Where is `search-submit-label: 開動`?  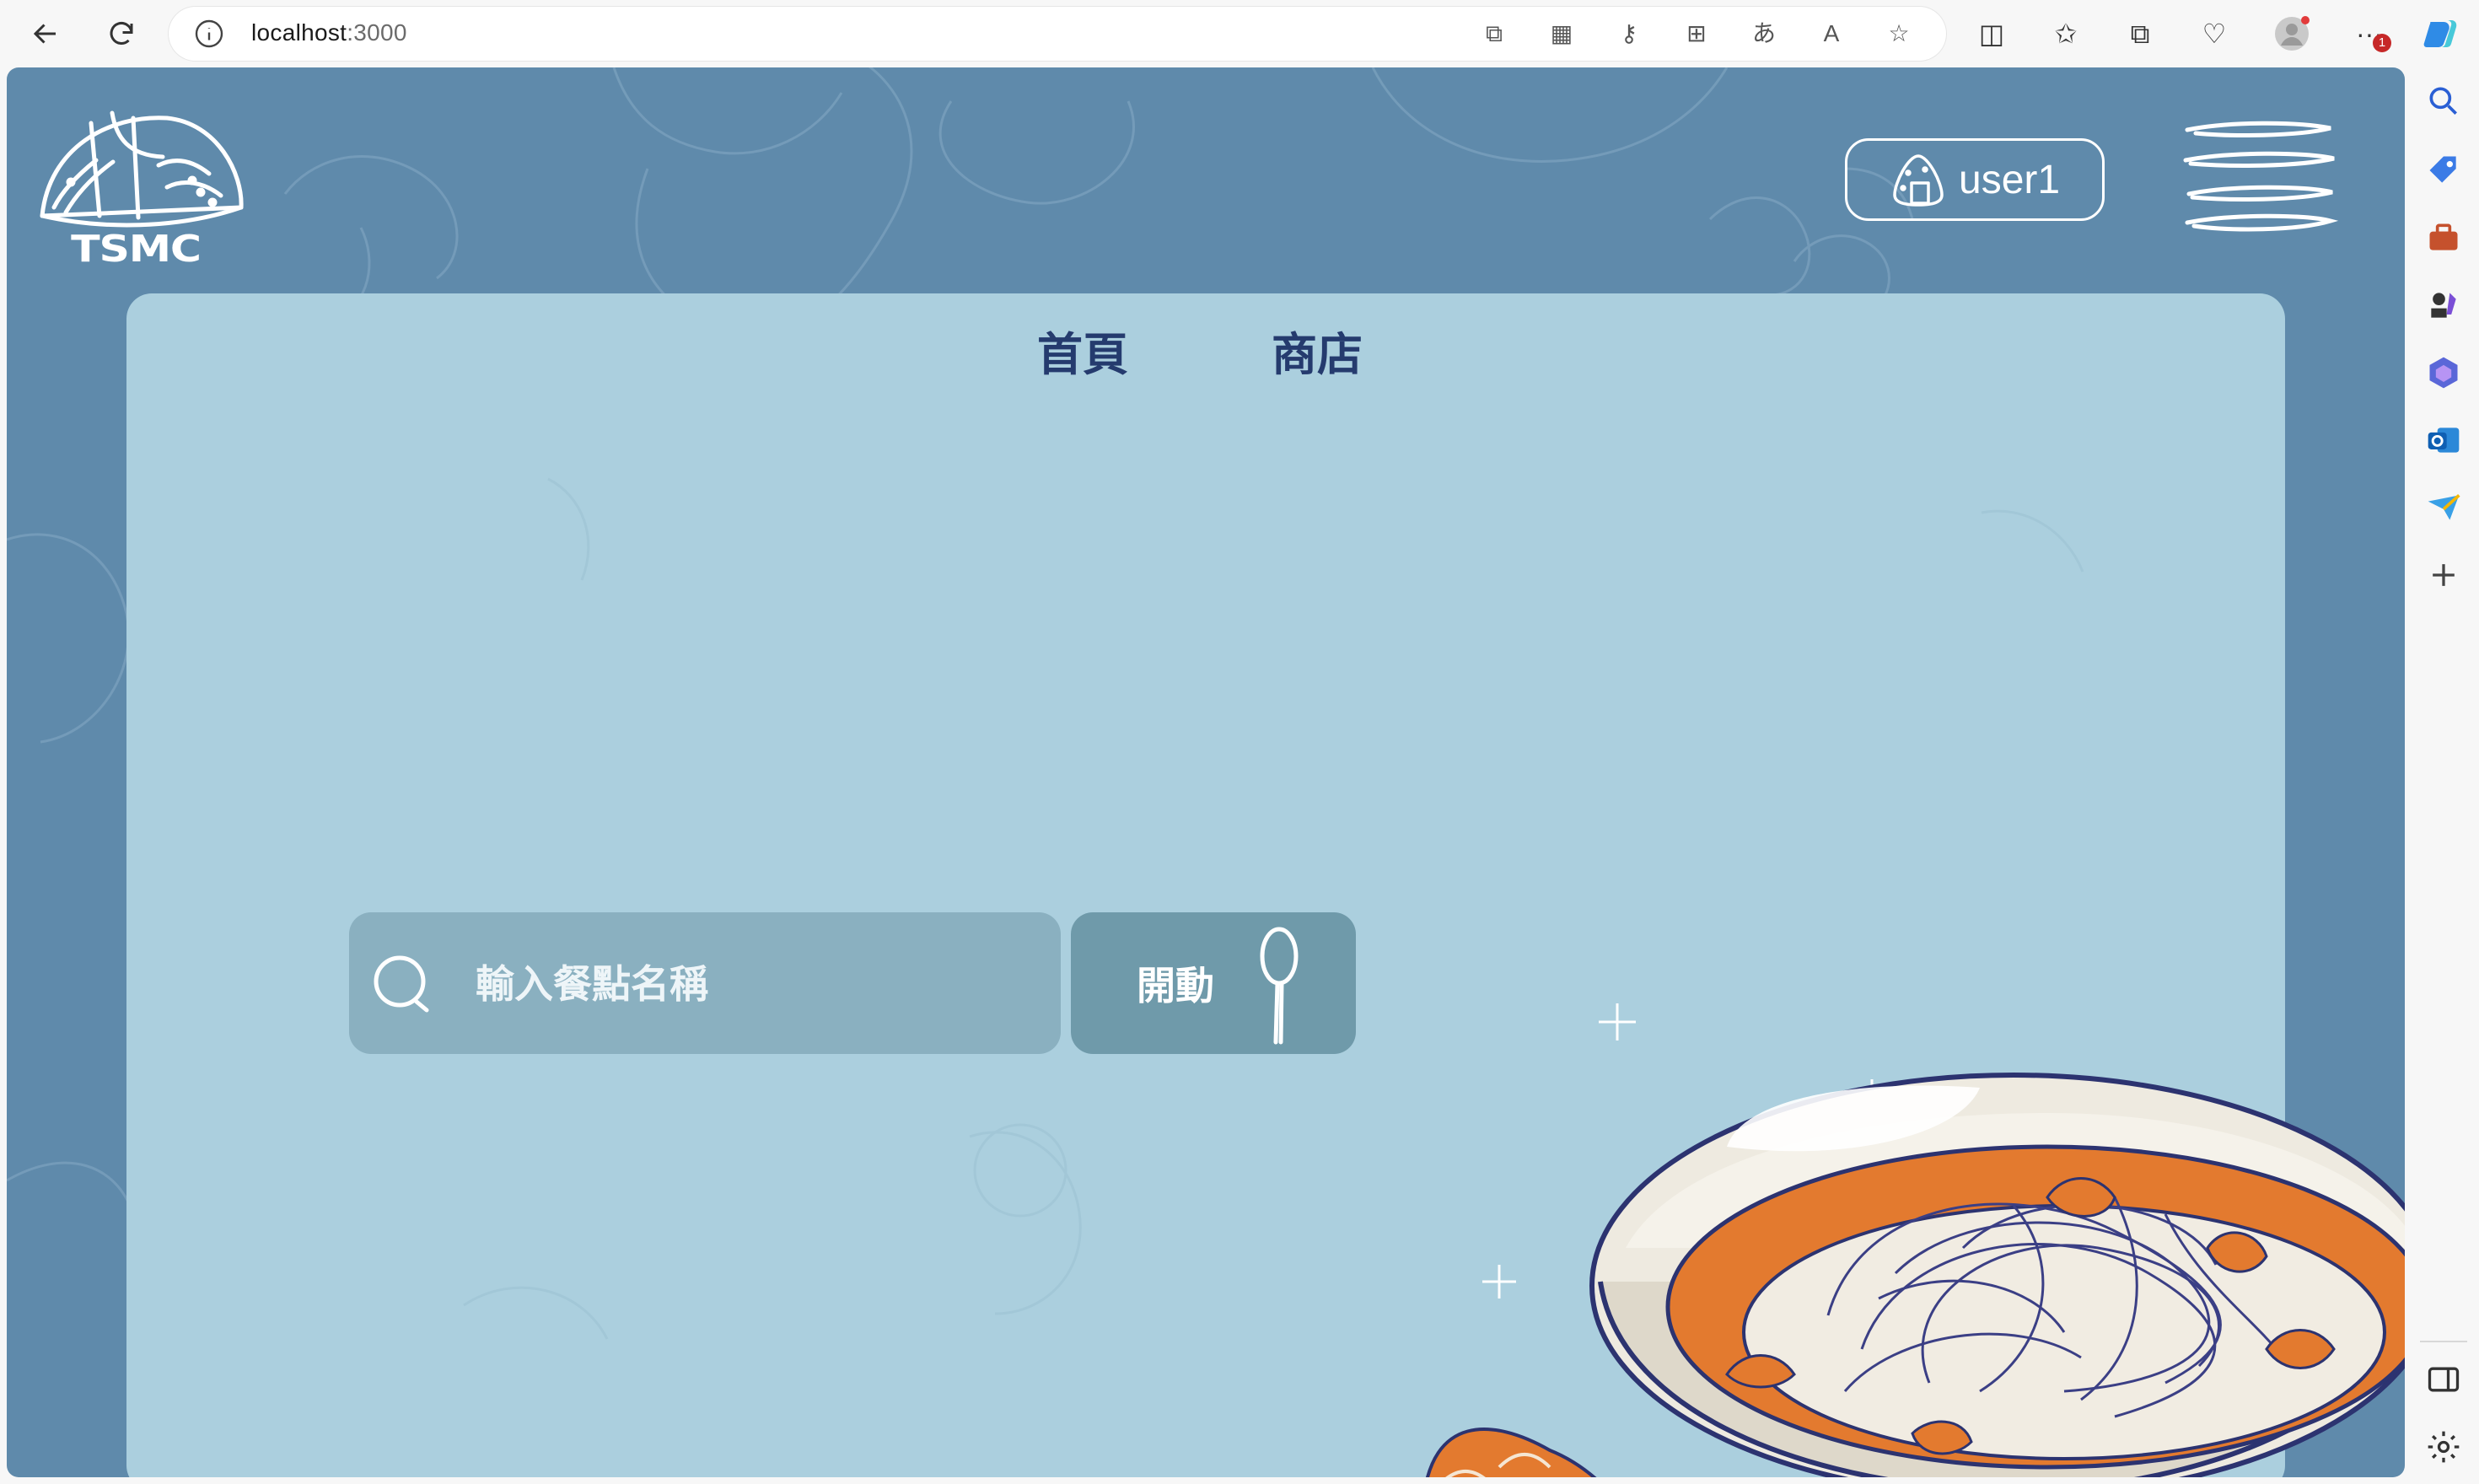 search-submit-label: 開動 is located at coordinates (1175, 985).